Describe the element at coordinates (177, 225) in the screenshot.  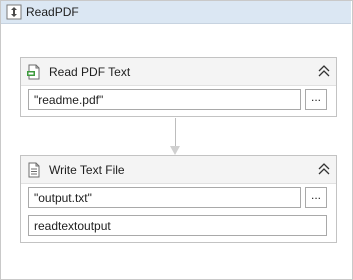
I see `text-to-write-input: readtextoutput` at that location.